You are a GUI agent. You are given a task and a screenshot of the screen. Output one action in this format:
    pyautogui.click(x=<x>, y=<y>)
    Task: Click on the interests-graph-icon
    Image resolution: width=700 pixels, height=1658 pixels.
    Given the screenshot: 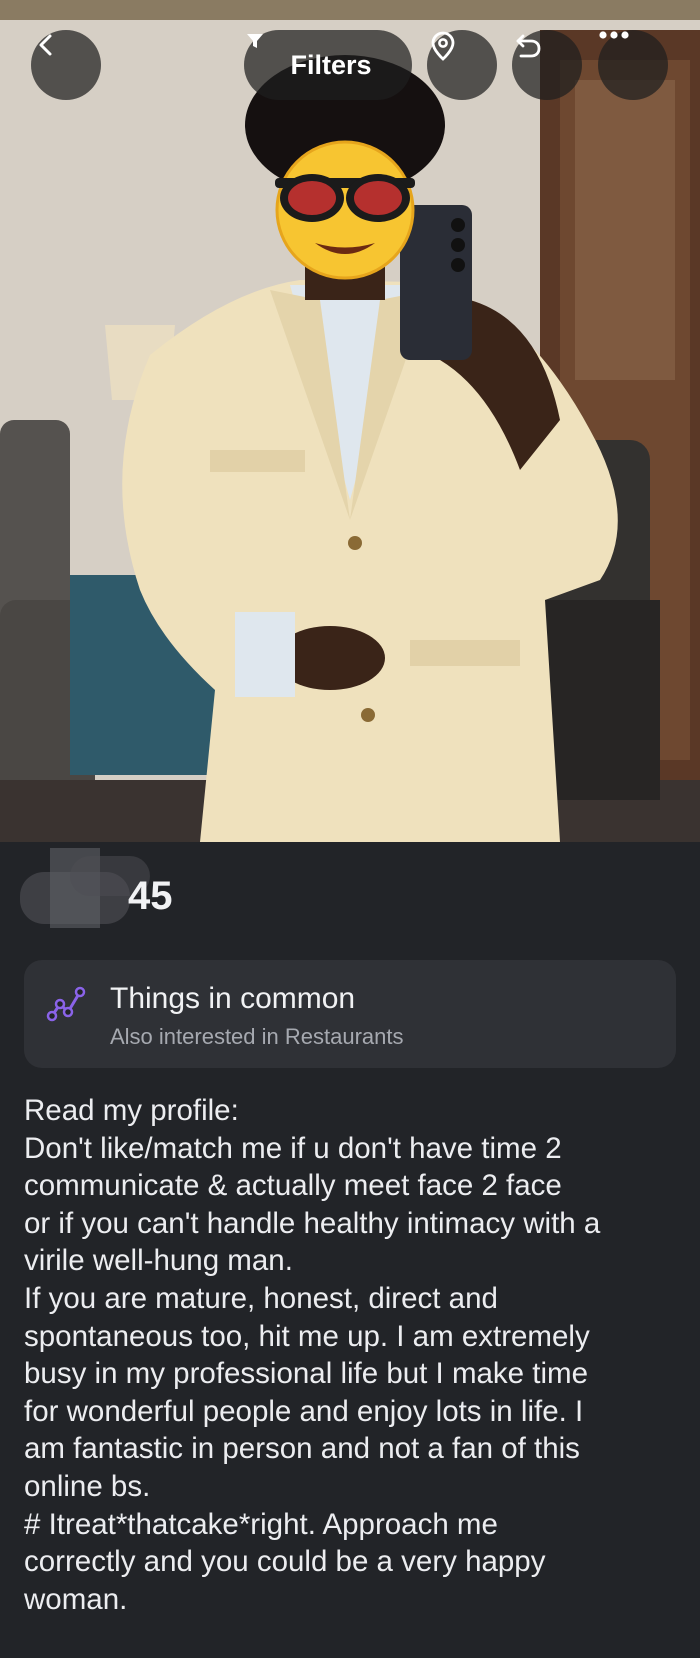 What is the action you would take?
    pyautogui.click(x=66, y=1006)
    